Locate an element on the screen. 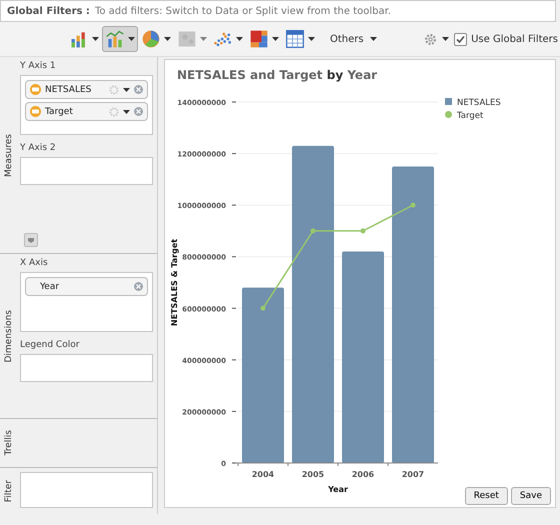 The image size is (560, 525). legend-dot is located at coordinates (448, 114).